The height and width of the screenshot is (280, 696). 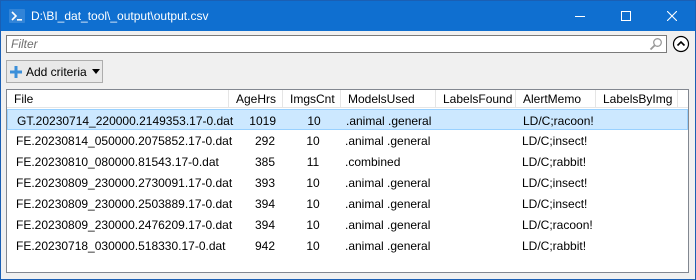 What do you see at coordinates (124, 141) in the screenshot?
I see `cell-file: FE.20230814_050000.2075852.17-0.dat` at bounding box center [124, 141].